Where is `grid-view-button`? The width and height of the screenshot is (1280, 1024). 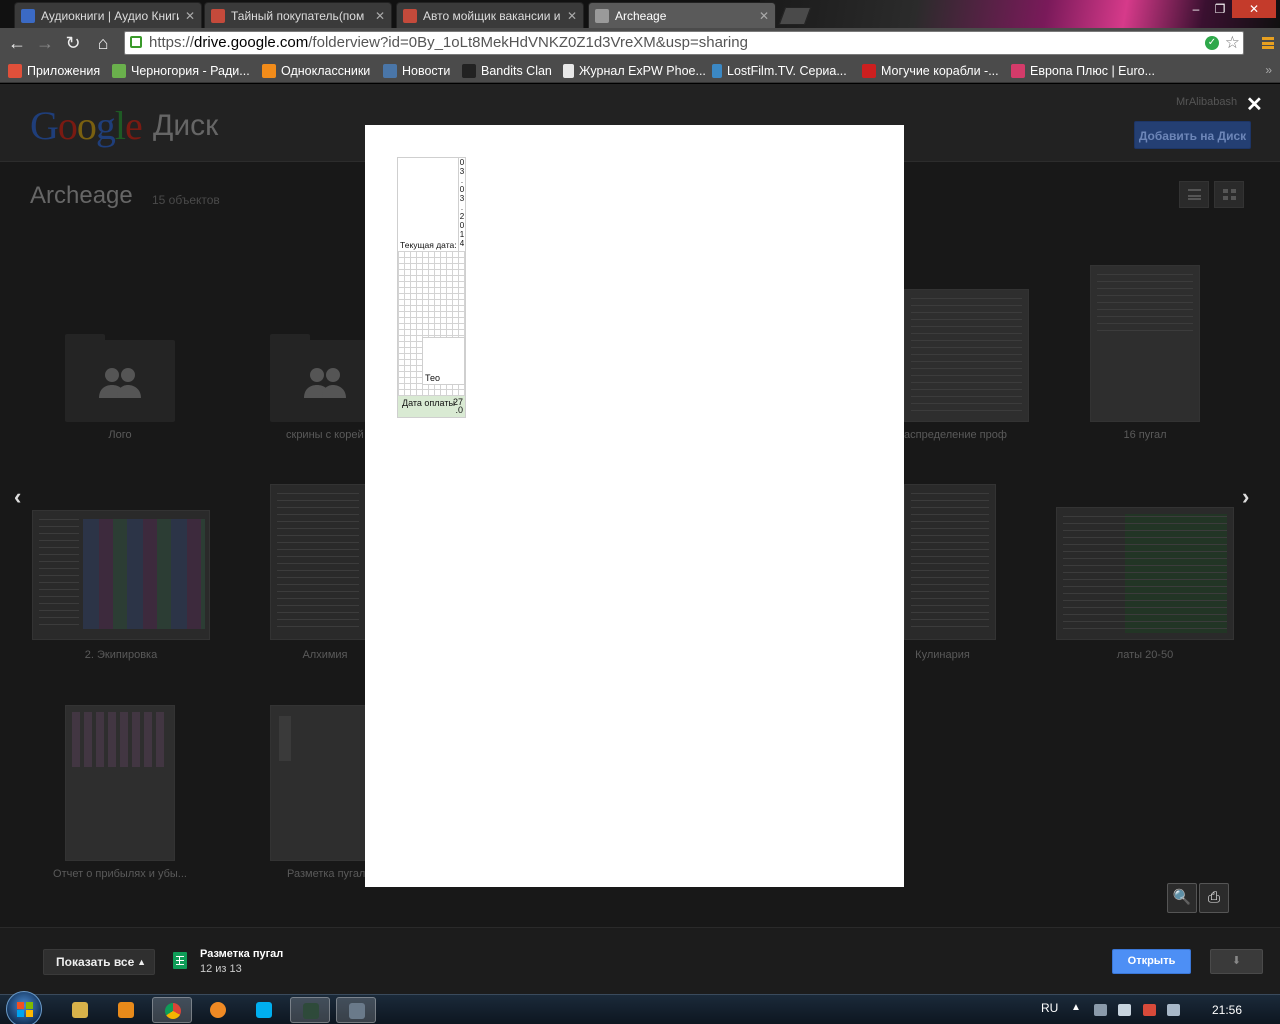 grid-view-button is located at coordinates (1229, 194).